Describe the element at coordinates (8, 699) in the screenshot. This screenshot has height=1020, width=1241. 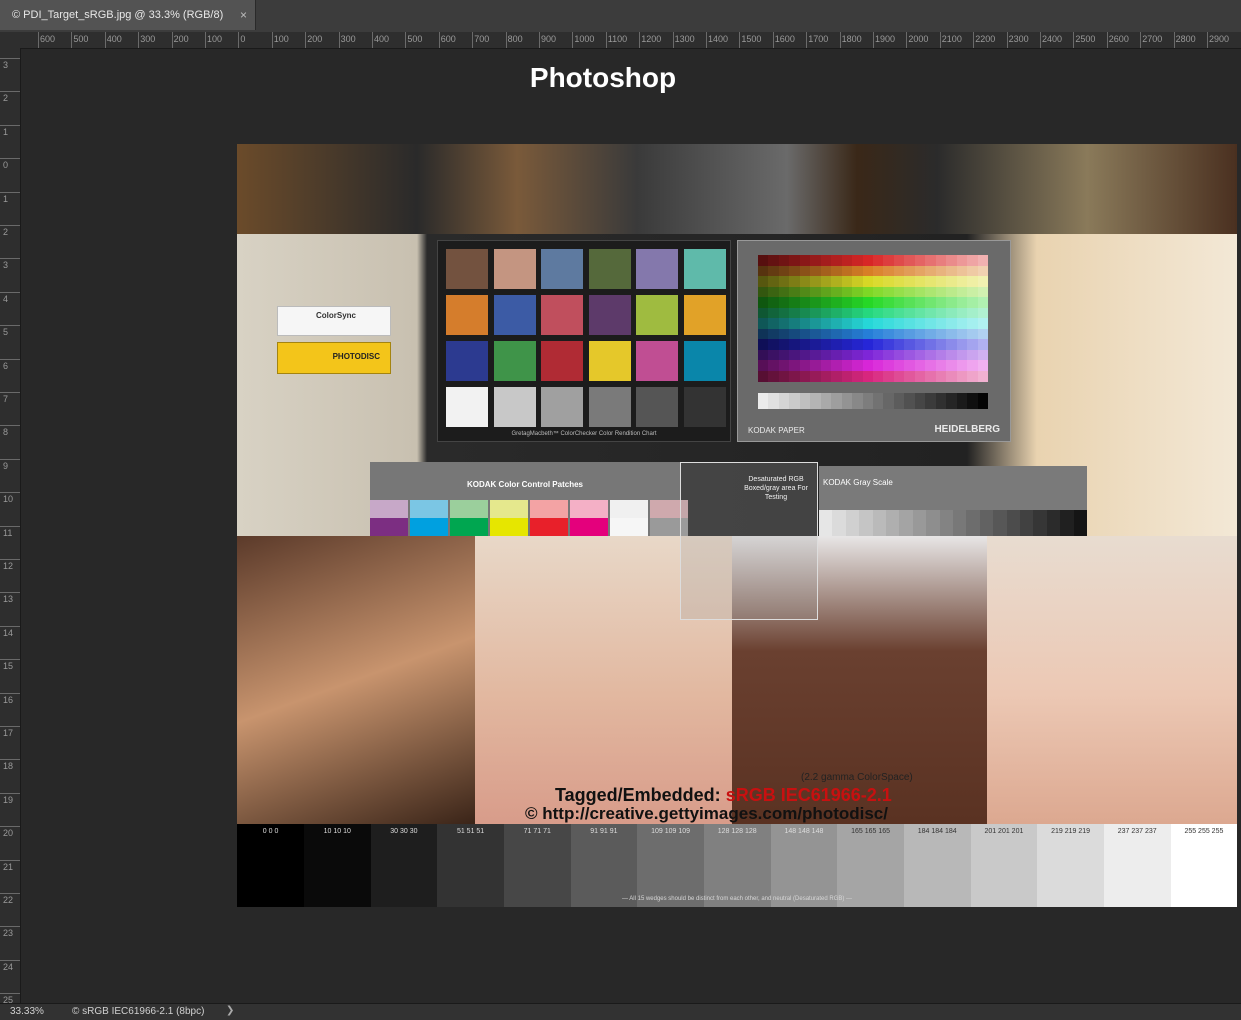
I see `ruler-tick-label: 16` at that location.